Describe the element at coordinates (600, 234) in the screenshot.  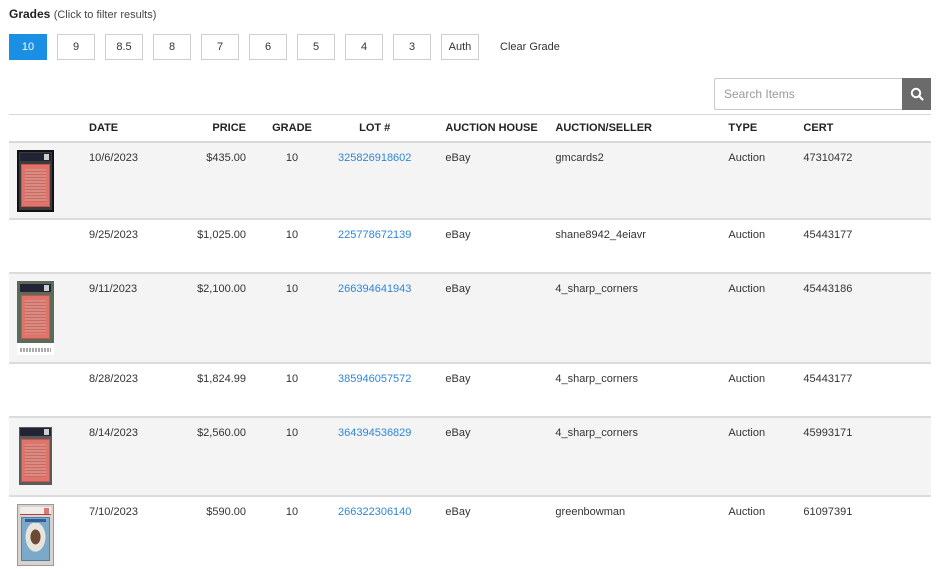
I see `seller-name: shane8942_4eiavr` at that location.